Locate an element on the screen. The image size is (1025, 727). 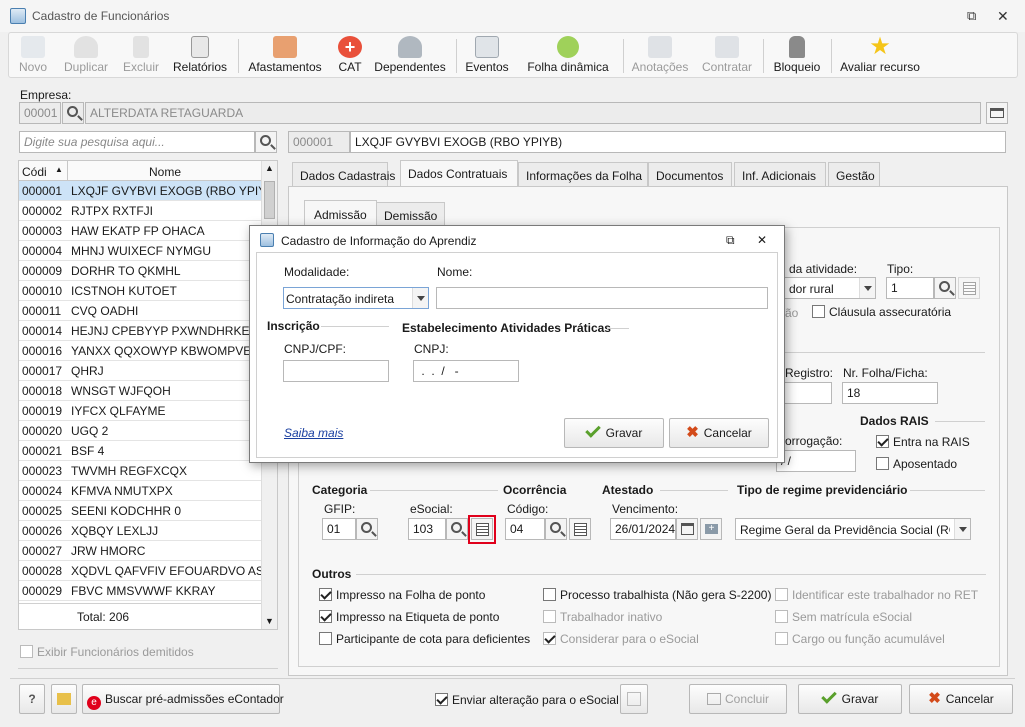
tab-documentos: Documentos is located at coordinates (690, 175).